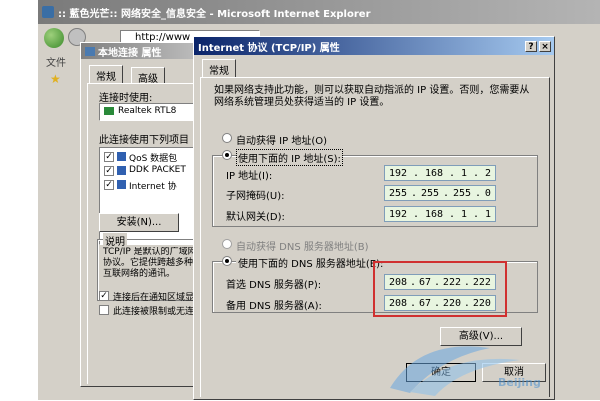  What do you see at coordinates (147, 111) in the screenshot?
I see `adapter-name: Realtek RTL8` at bounding box center [147, 111].